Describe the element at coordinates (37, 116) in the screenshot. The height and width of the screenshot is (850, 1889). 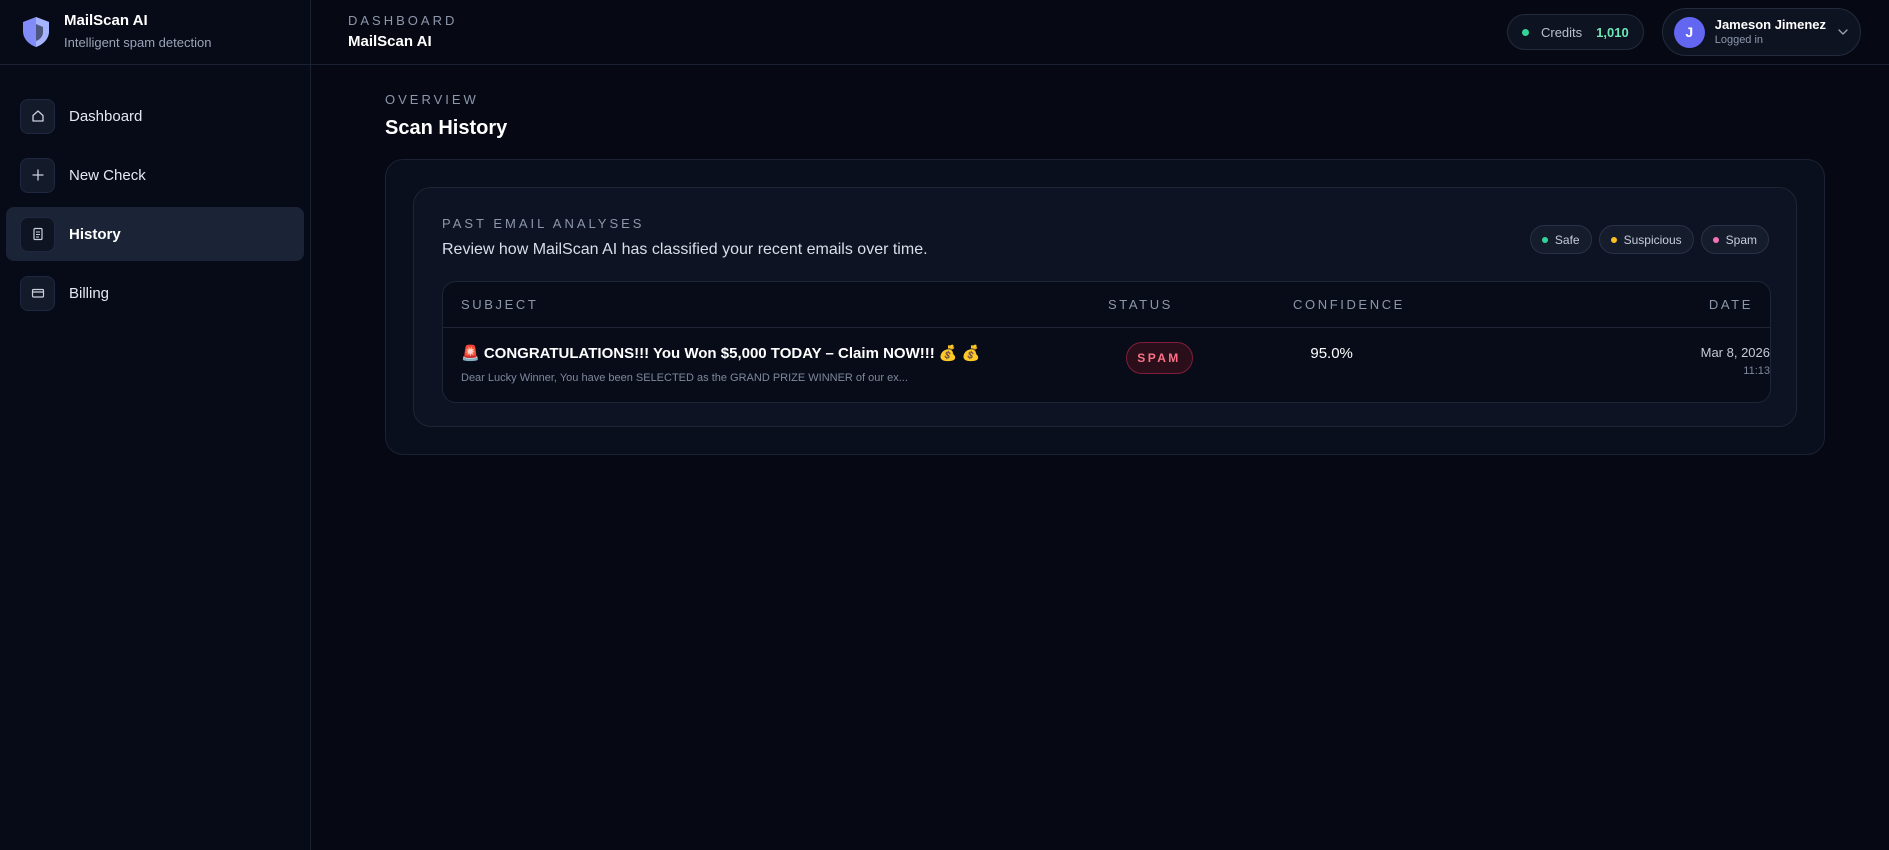
I see `home-icon` at that location.